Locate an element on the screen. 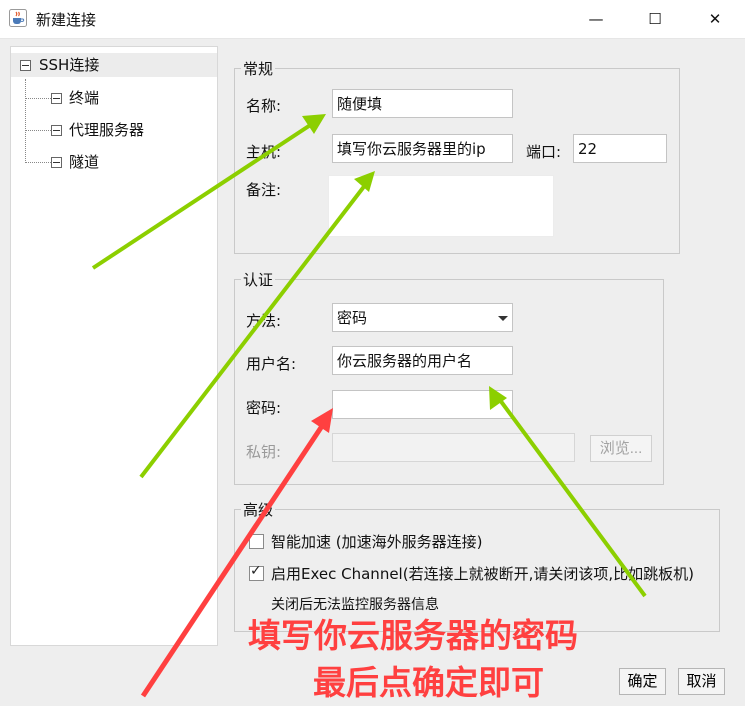 This screenshot has width=745, height=706. name-label: 名称: is located at coordinates (264, 106).